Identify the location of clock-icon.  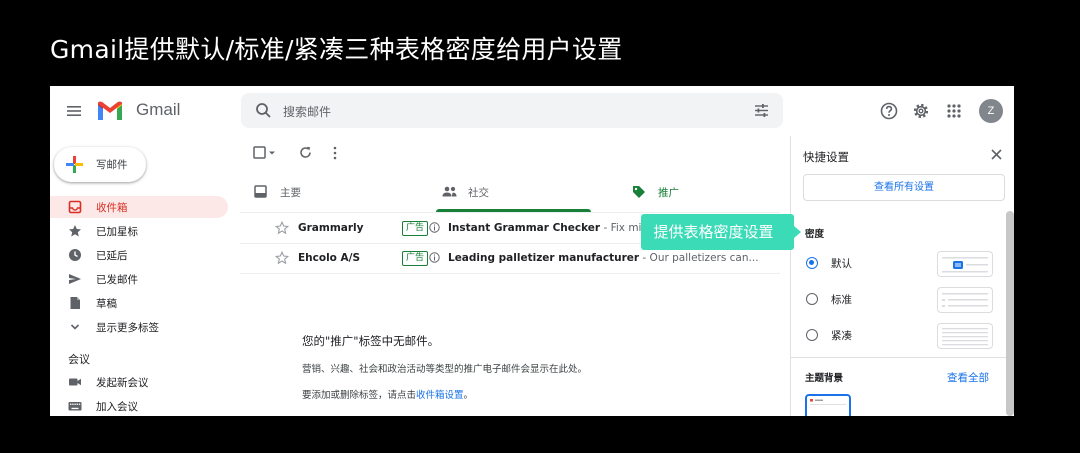
(75, 255).